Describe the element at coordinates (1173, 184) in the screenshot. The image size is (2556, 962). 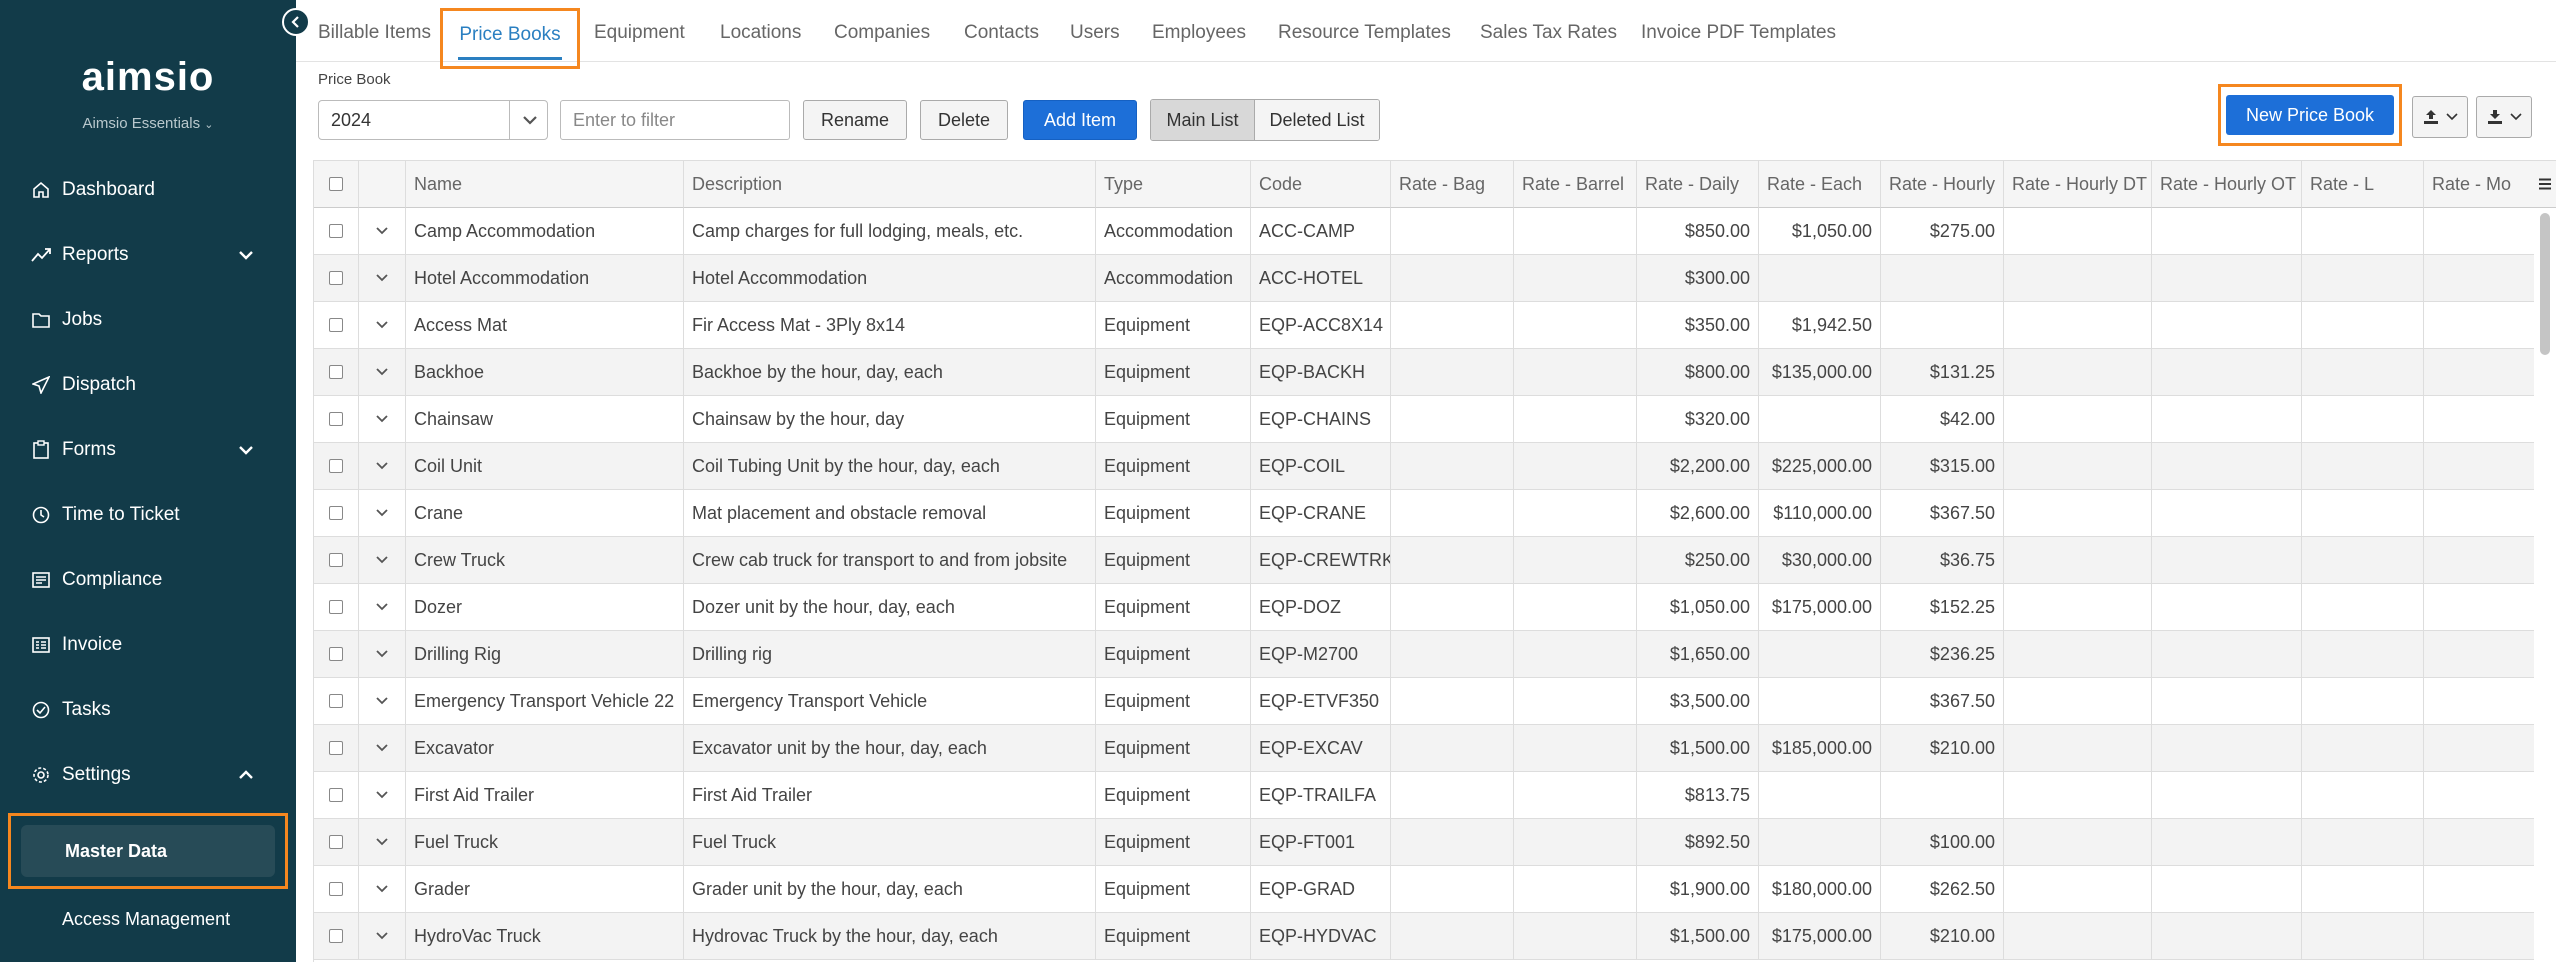
I see `column-header-type: Type` at that location.